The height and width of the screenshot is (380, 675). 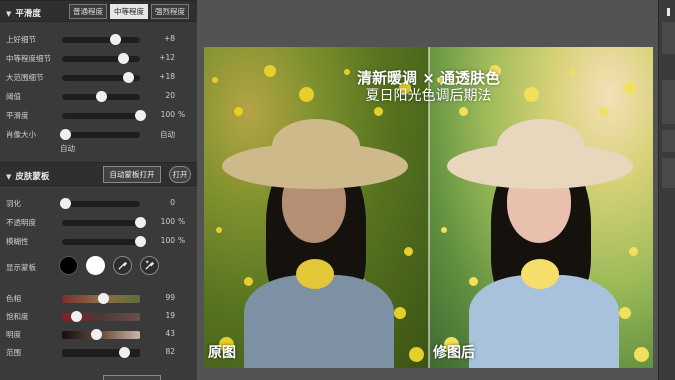 I want to click on slider-label: 范围, so click(x=13, y=352).